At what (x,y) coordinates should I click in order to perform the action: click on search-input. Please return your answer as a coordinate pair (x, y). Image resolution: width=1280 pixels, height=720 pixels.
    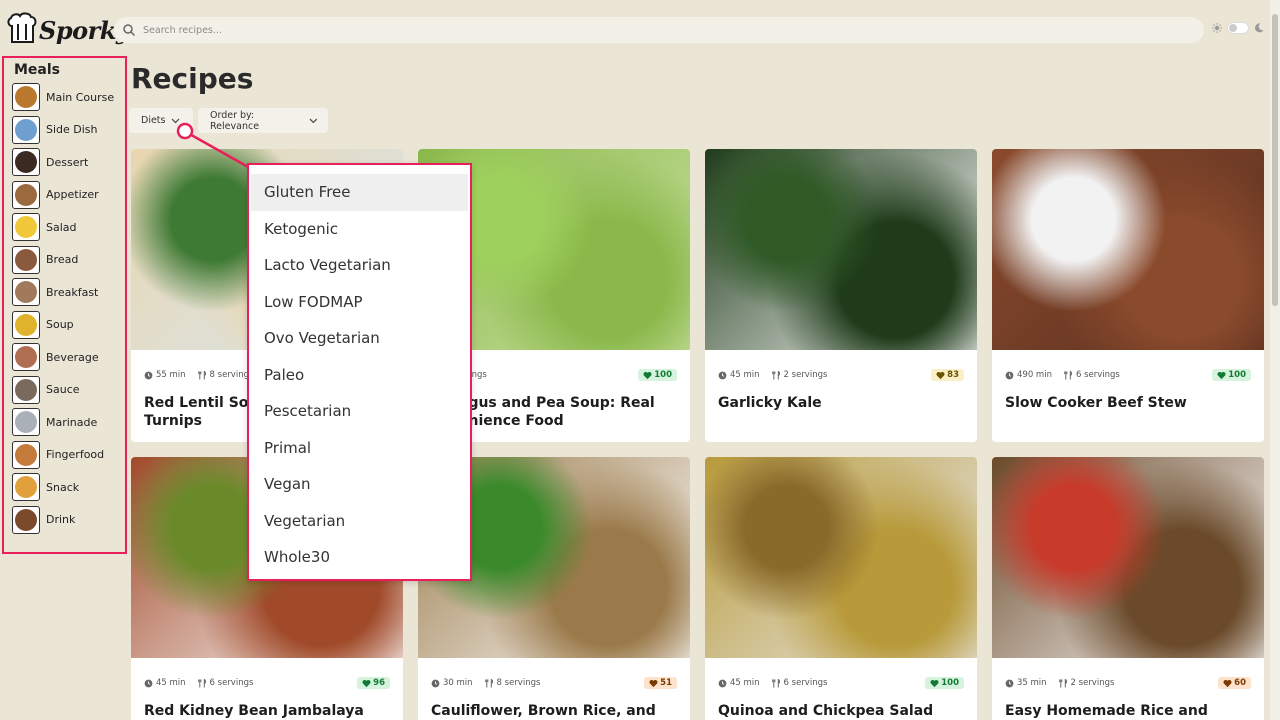
    Looking at the image, I should click on (673, 30).